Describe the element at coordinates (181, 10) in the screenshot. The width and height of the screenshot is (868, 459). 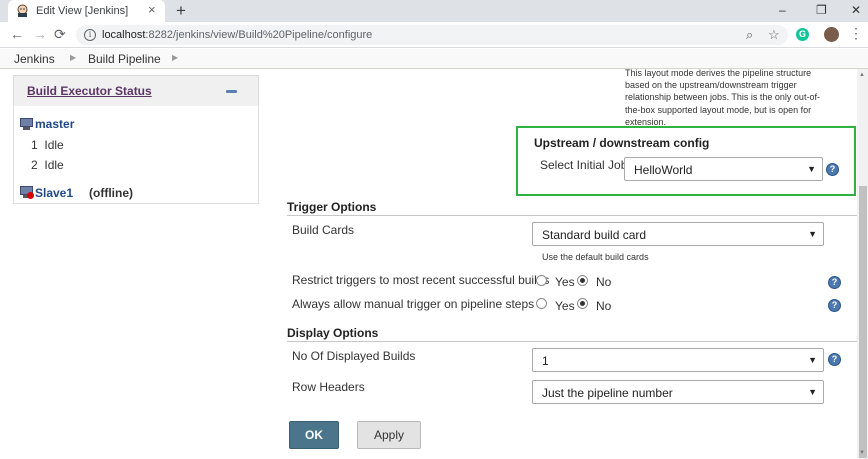
I see `new-tab-icon: +` at that location.